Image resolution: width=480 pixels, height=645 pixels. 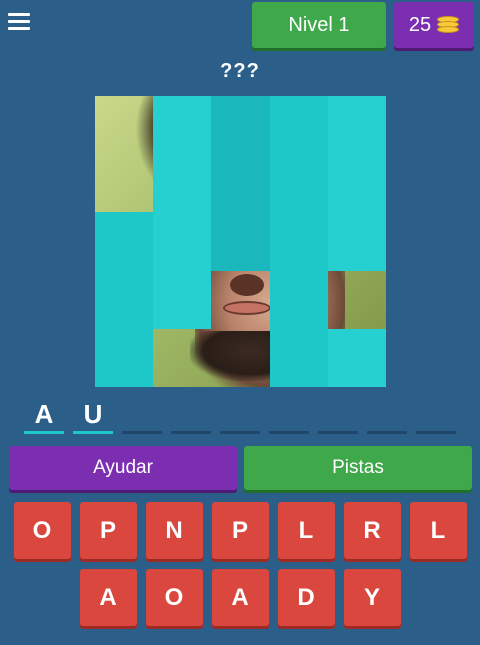 I want to click on level-button: Nivel 1, so click(x=319, y=25).